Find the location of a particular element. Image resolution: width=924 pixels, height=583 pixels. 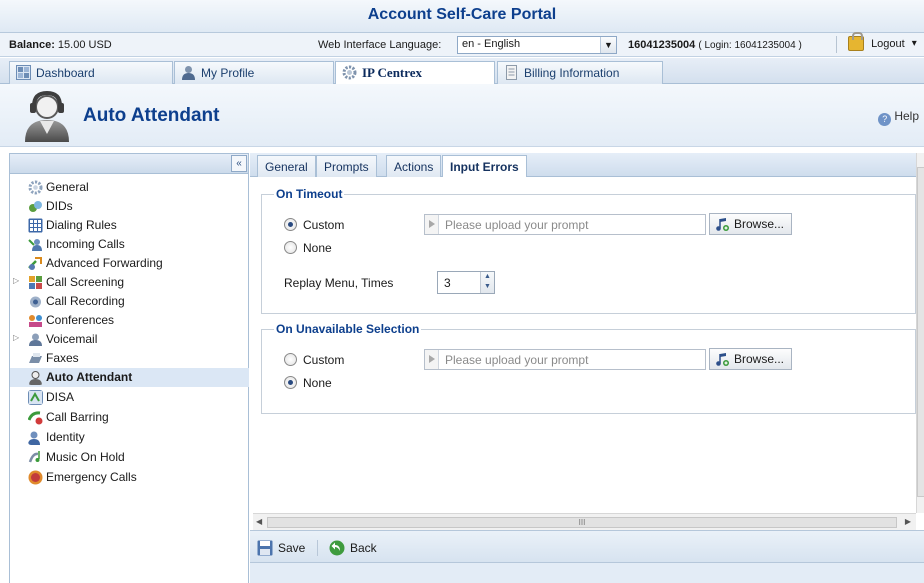

on-unavailable-legend: On Unavailable Selection is located at coordinates (348, 329).